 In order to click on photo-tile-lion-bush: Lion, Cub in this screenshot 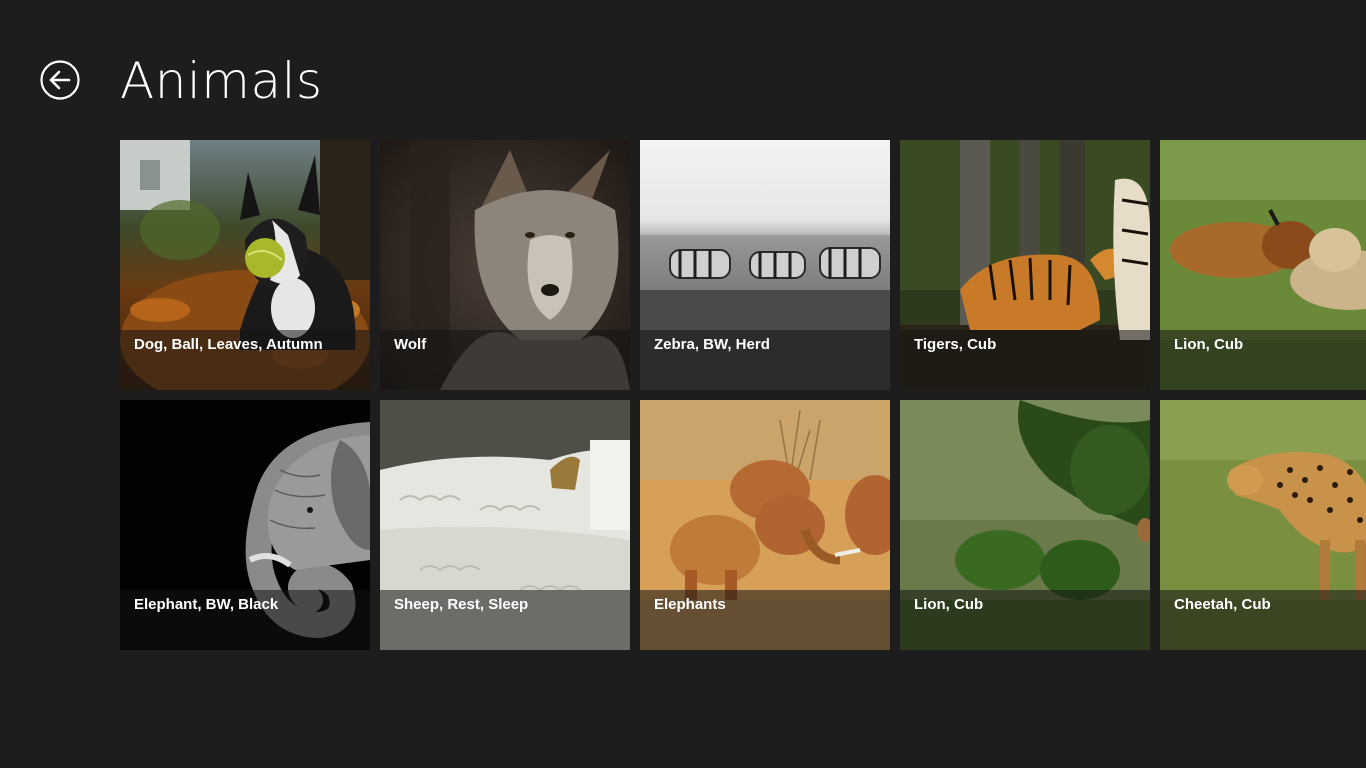, I will do `click(1025, 525)`.